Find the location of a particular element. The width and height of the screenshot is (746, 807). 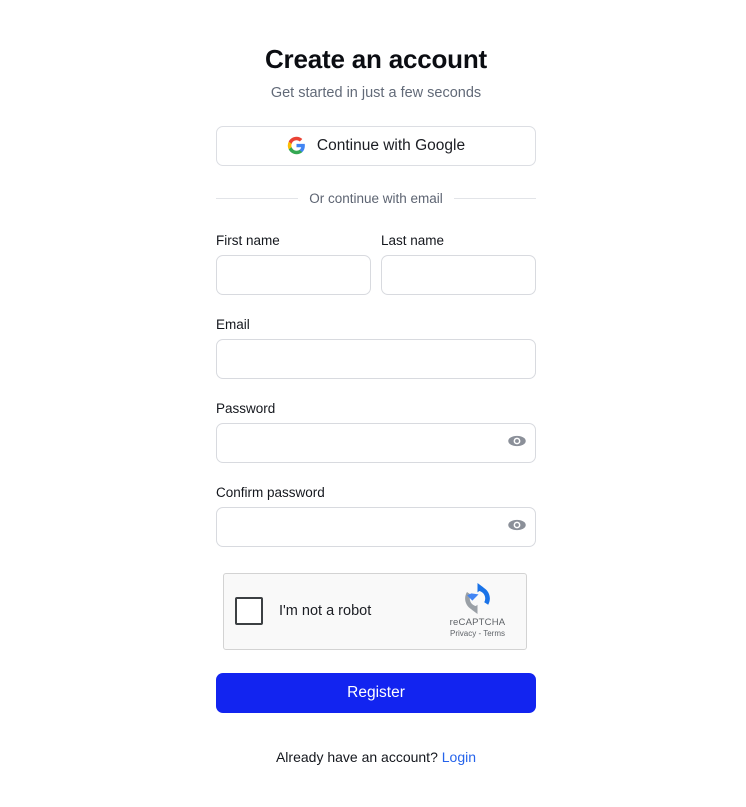

password-label: Password is located at coordinates (246, 408).